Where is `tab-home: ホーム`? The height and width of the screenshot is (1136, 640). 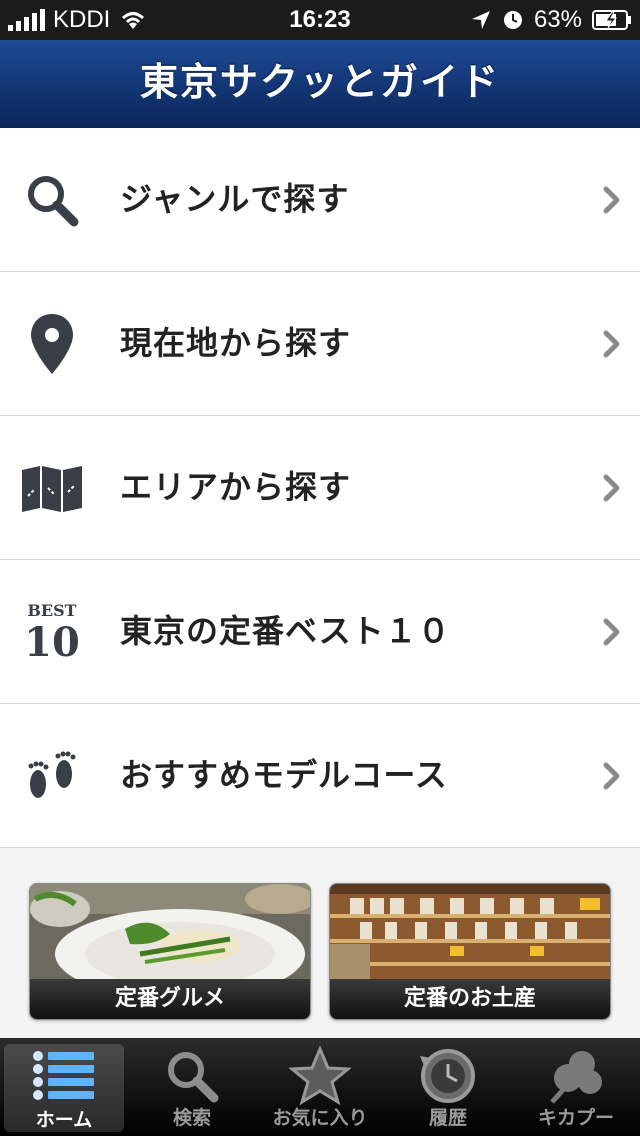 tab-home: ホーム is located at coordinates (64, 1088).